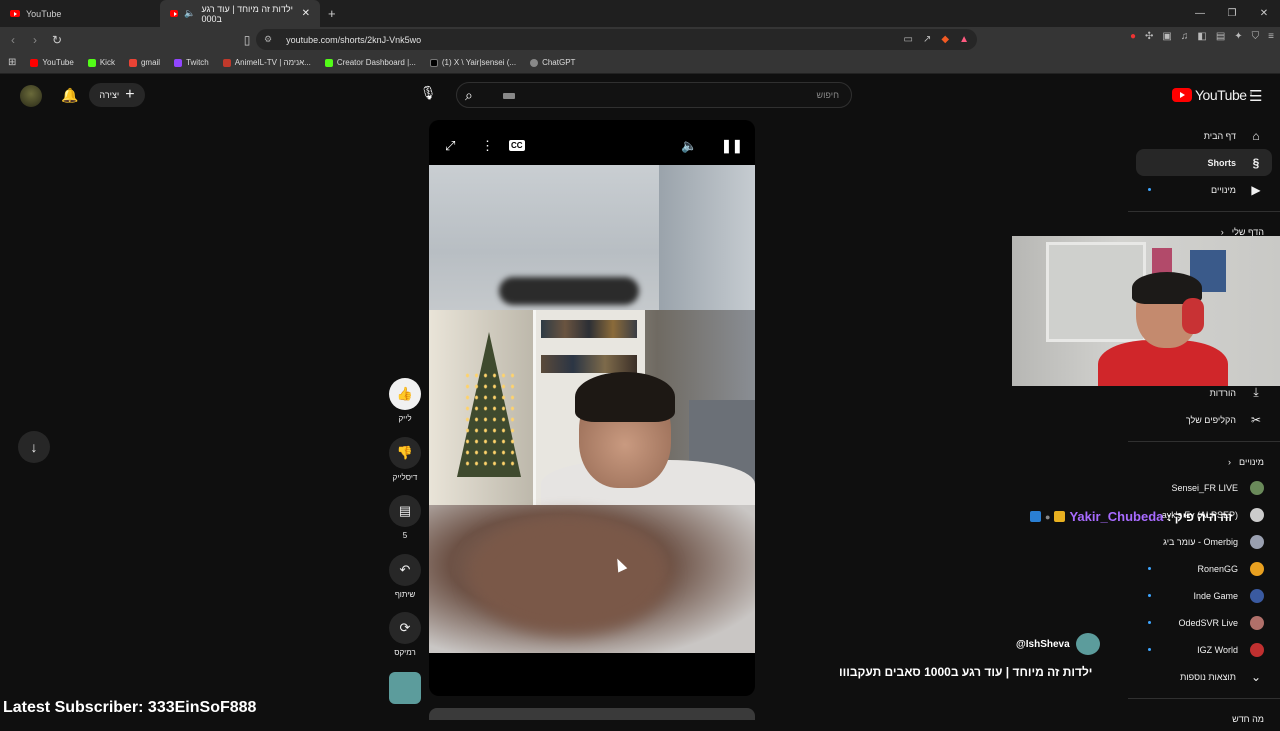 This screenshot has width=1280, height=731. What do you see at coordinates (945, 39) in the screenshot?
I see `brave-shield-icon: ◆` at bounding box center [945, 39].